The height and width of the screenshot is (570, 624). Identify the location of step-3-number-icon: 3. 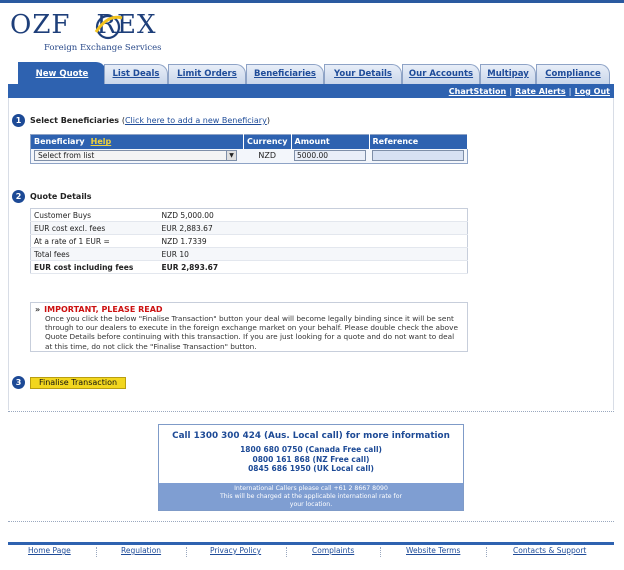
(18, 382).